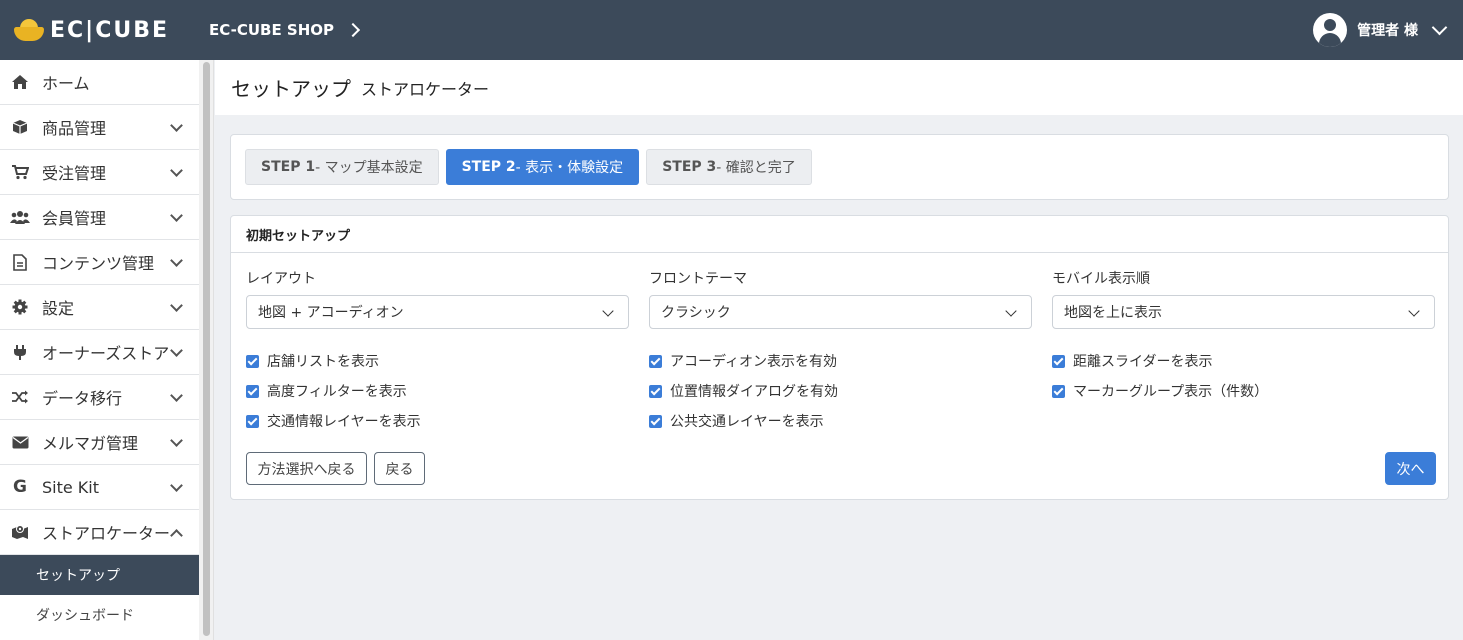  I want to click on logo-text: EC|CUBE, so click(110, 30).